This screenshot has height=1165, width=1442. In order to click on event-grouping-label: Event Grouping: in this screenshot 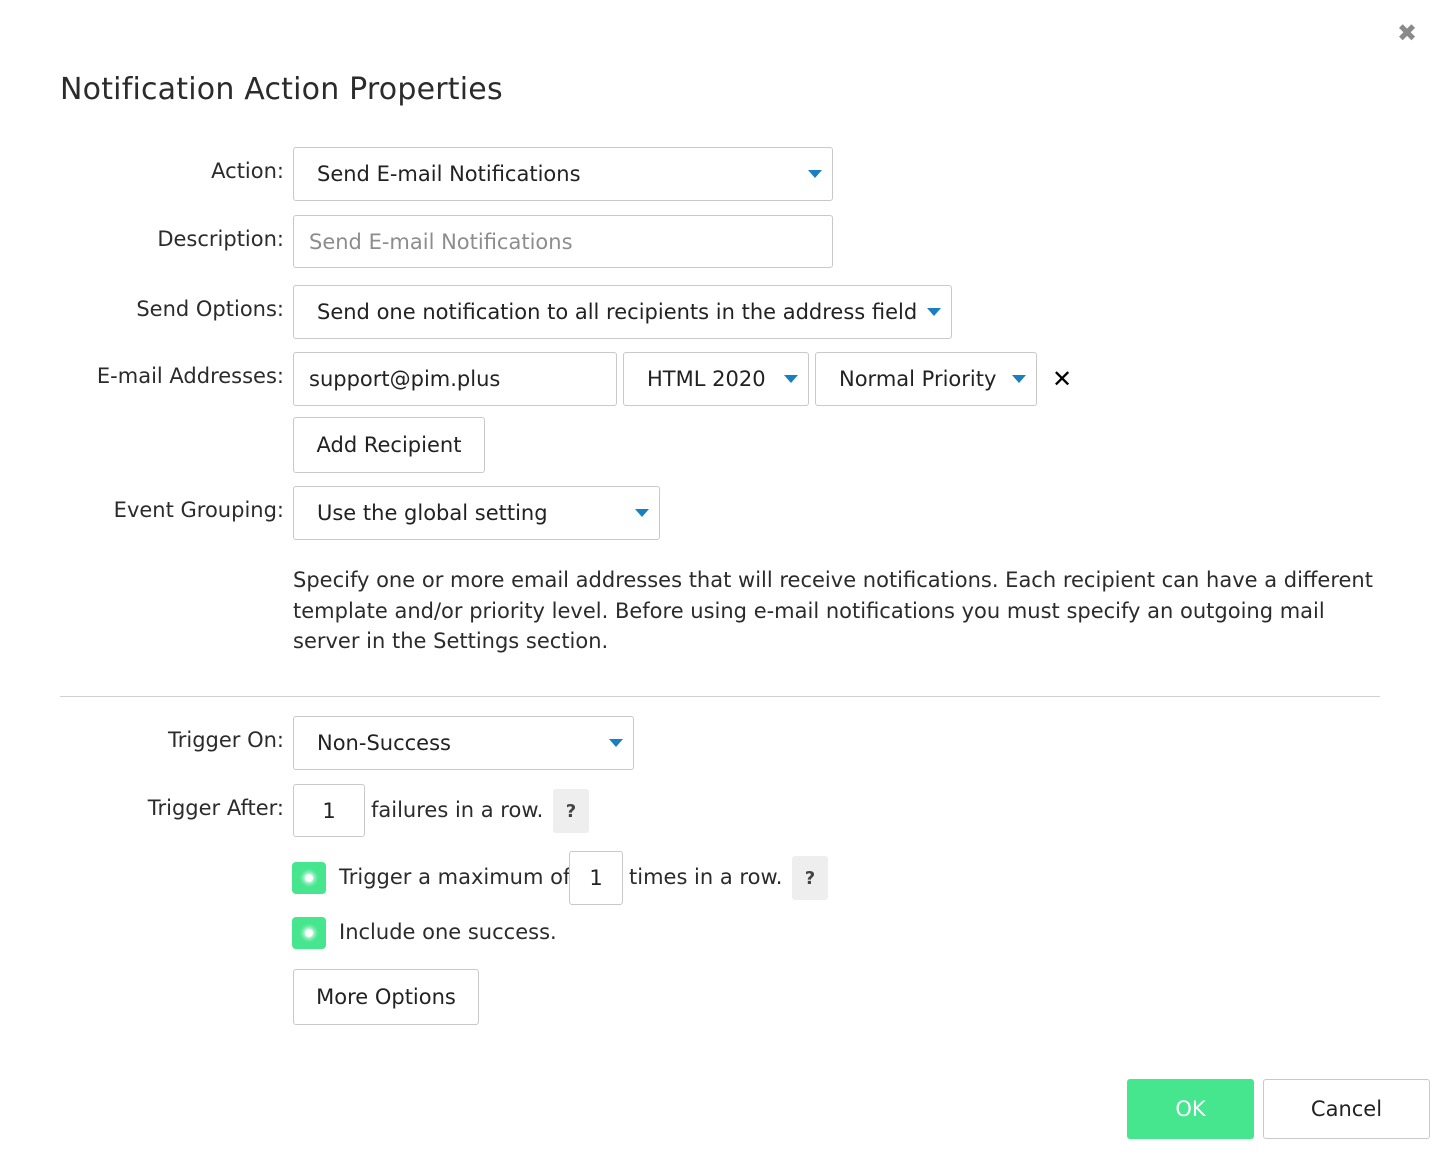, I will do `click(198, 510)`.